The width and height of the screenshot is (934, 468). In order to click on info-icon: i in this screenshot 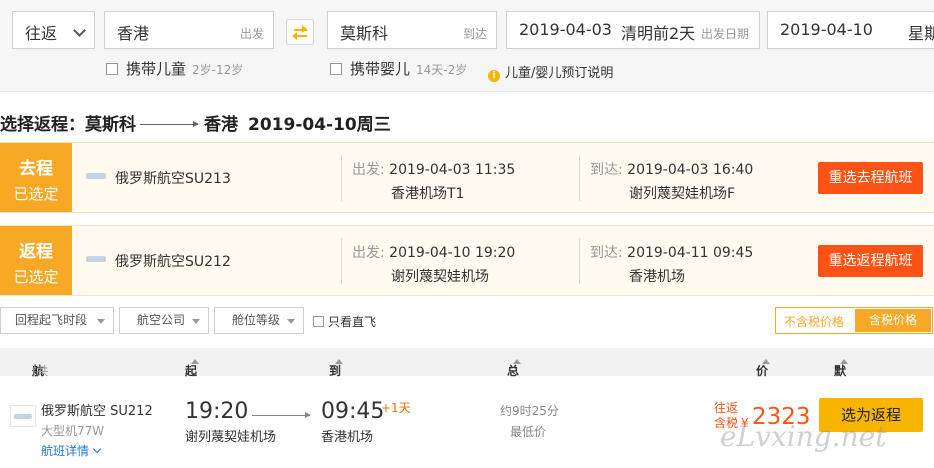, I will do `click(494, 76)`.